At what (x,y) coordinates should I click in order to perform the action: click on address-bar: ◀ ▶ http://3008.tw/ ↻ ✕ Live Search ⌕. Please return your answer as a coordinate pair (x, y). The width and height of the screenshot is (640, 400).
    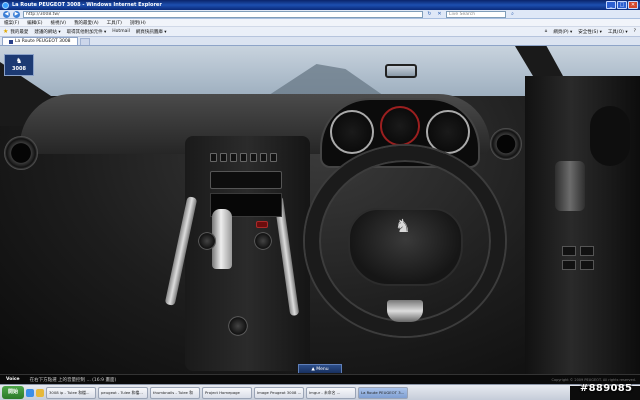
    Looking at the image, I should click on (320, 14).